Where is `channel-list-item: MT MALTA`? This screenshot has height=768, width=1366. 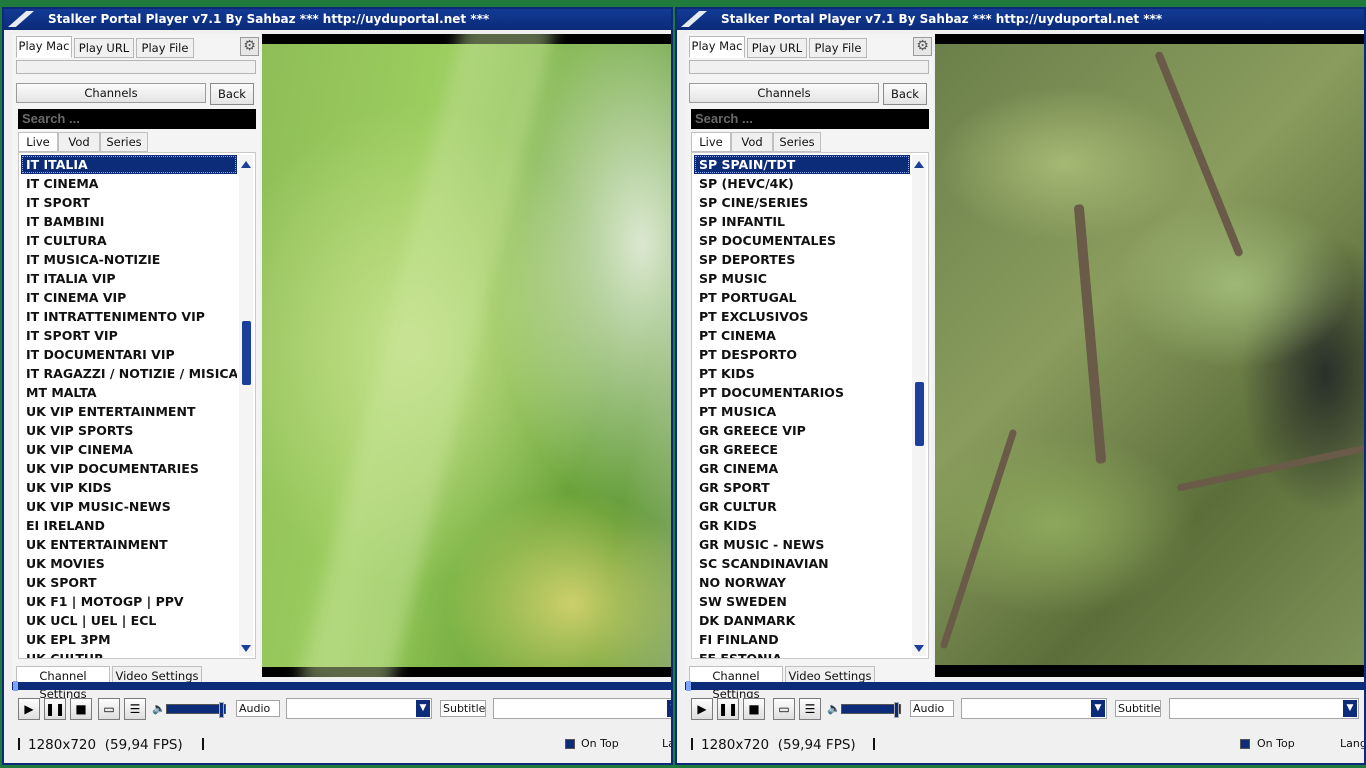 channel-list-item: MT MALTA is located at coordinates (129, 392).